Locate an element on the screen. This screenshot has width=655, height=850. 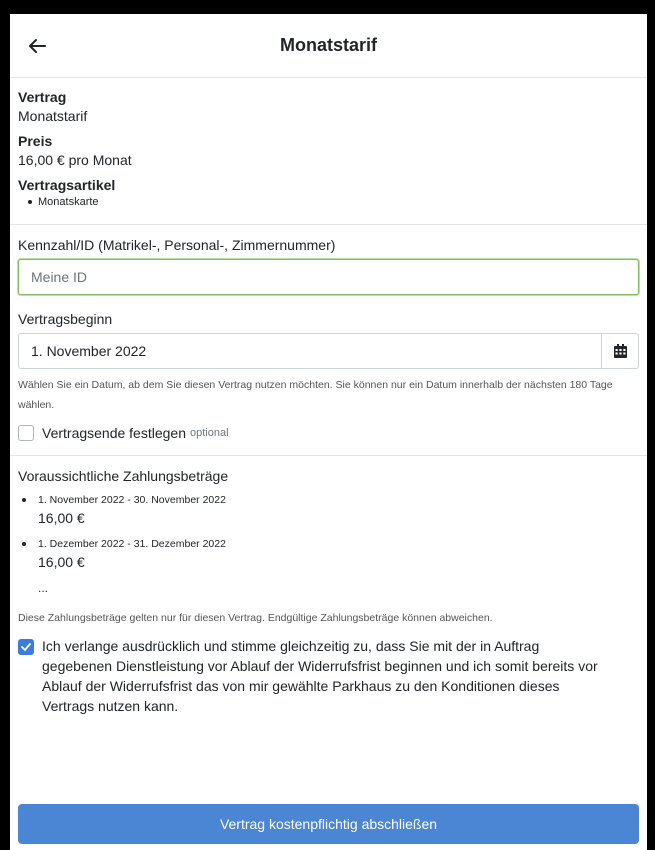
payment-range: 1. Dezember 2022 - 31. Dezember 2022 is located at coordinates (132, 544).